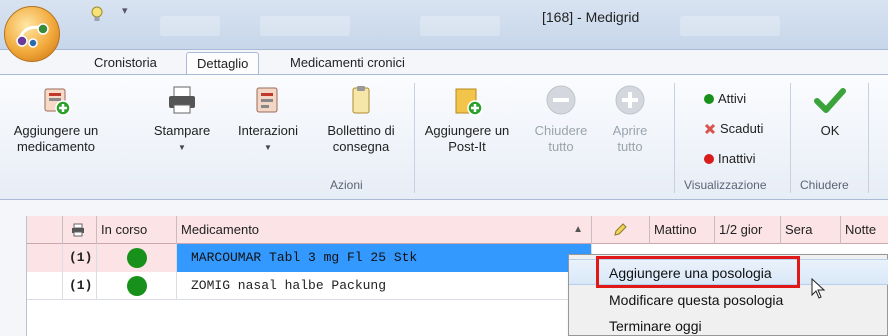  Describe the element at coordinates (830, 100) in the screenshot. I see `checkmark-icon` at that location.